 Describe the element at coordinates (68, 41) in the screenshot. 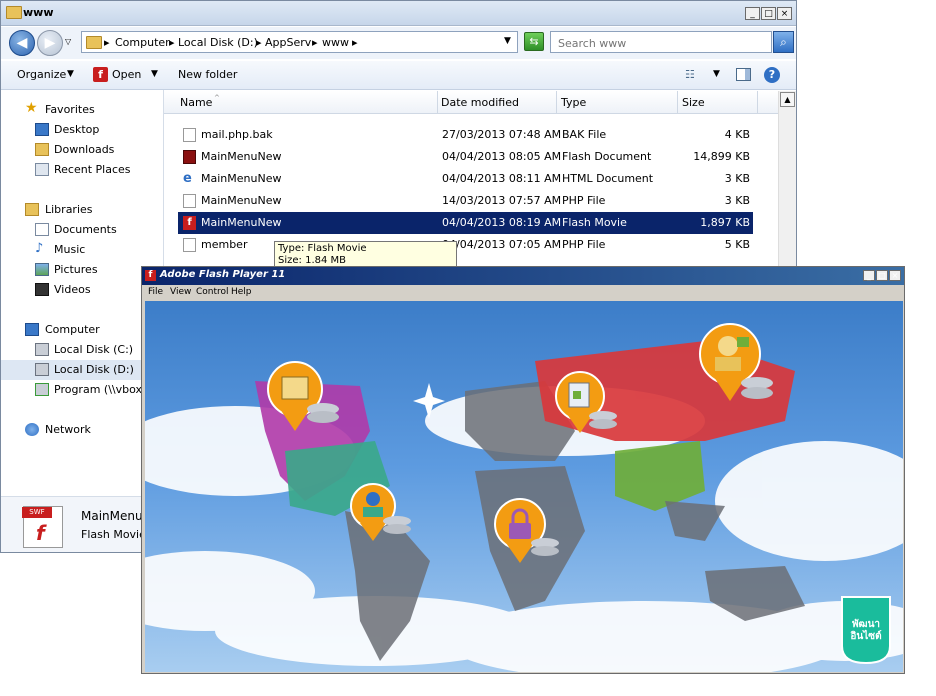

I see `history-dropdown-icon: ▽` at that location.